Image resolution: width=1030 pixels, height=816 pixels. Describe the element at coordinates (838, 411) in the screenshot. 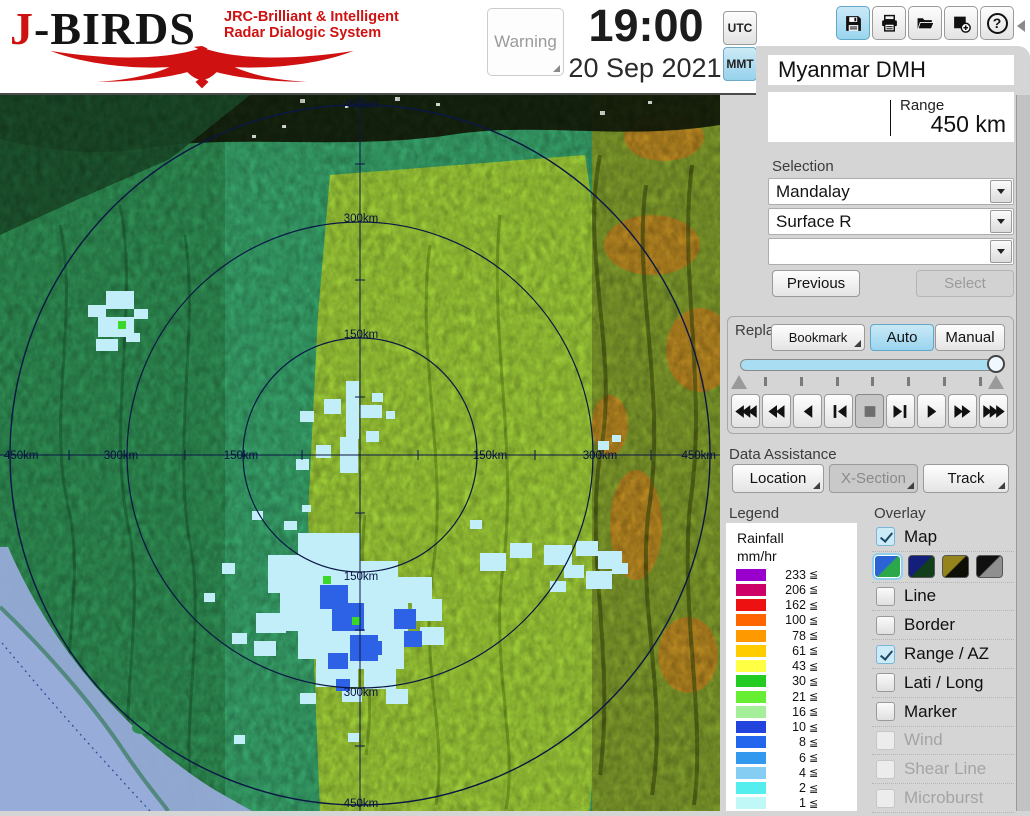

I see `playback-stepL-button` at that location.